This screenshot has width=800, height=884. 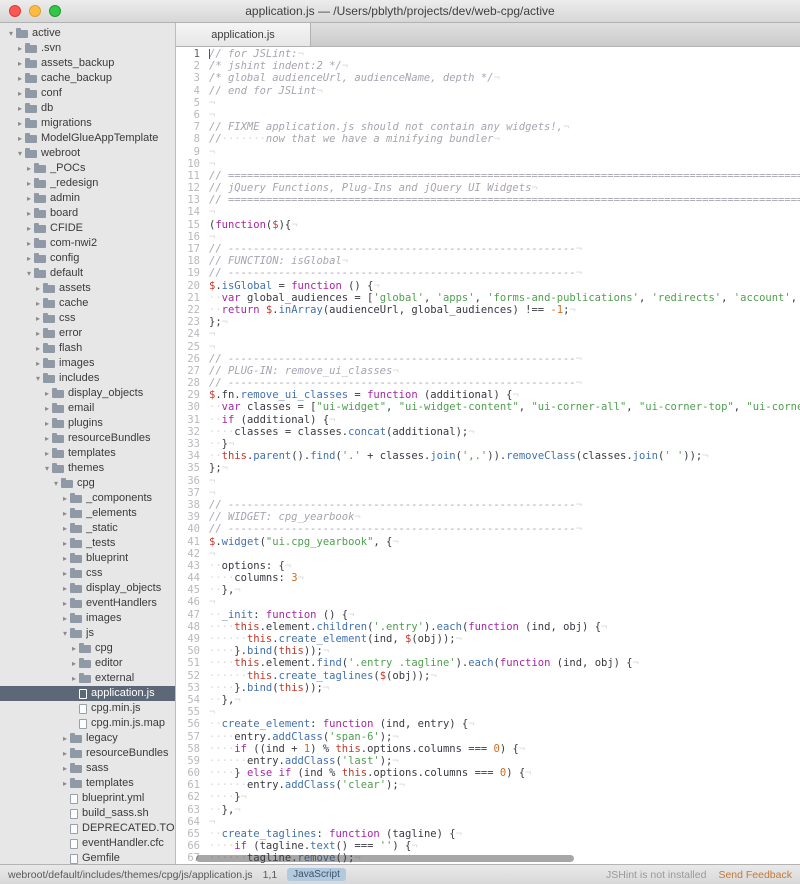 What do you see at coordinates (504, 420) in the screenshot?
I see `code-line-31: ··if (additional) {¬` at bounding box center [504, 420].